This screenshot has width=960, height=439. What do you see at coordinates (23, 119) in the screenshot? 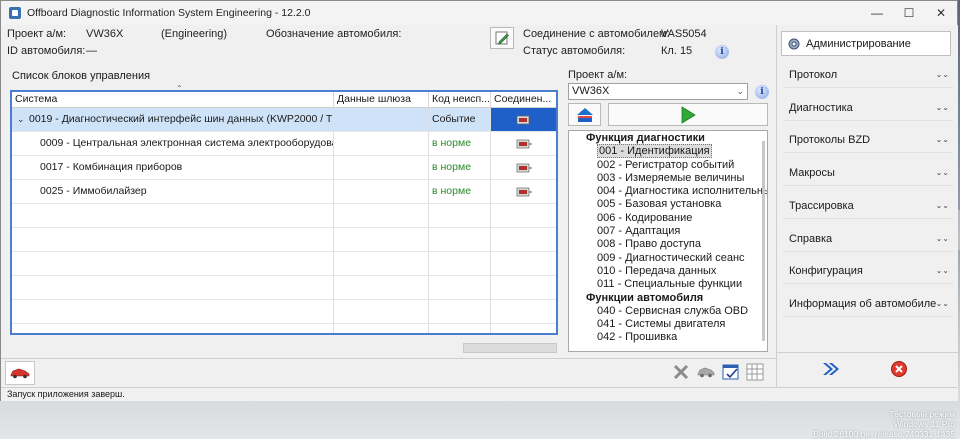
I see `expand-chevron-icon: ⌄` at bounding box center [23, 119].